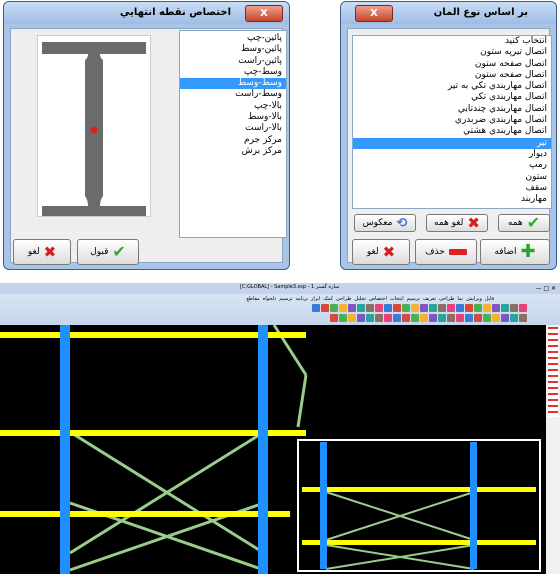  What do you see at coordinates (233, 61) in the screenshot?
I see `list-item: پائين-راست` at bounding box center [233, 61].